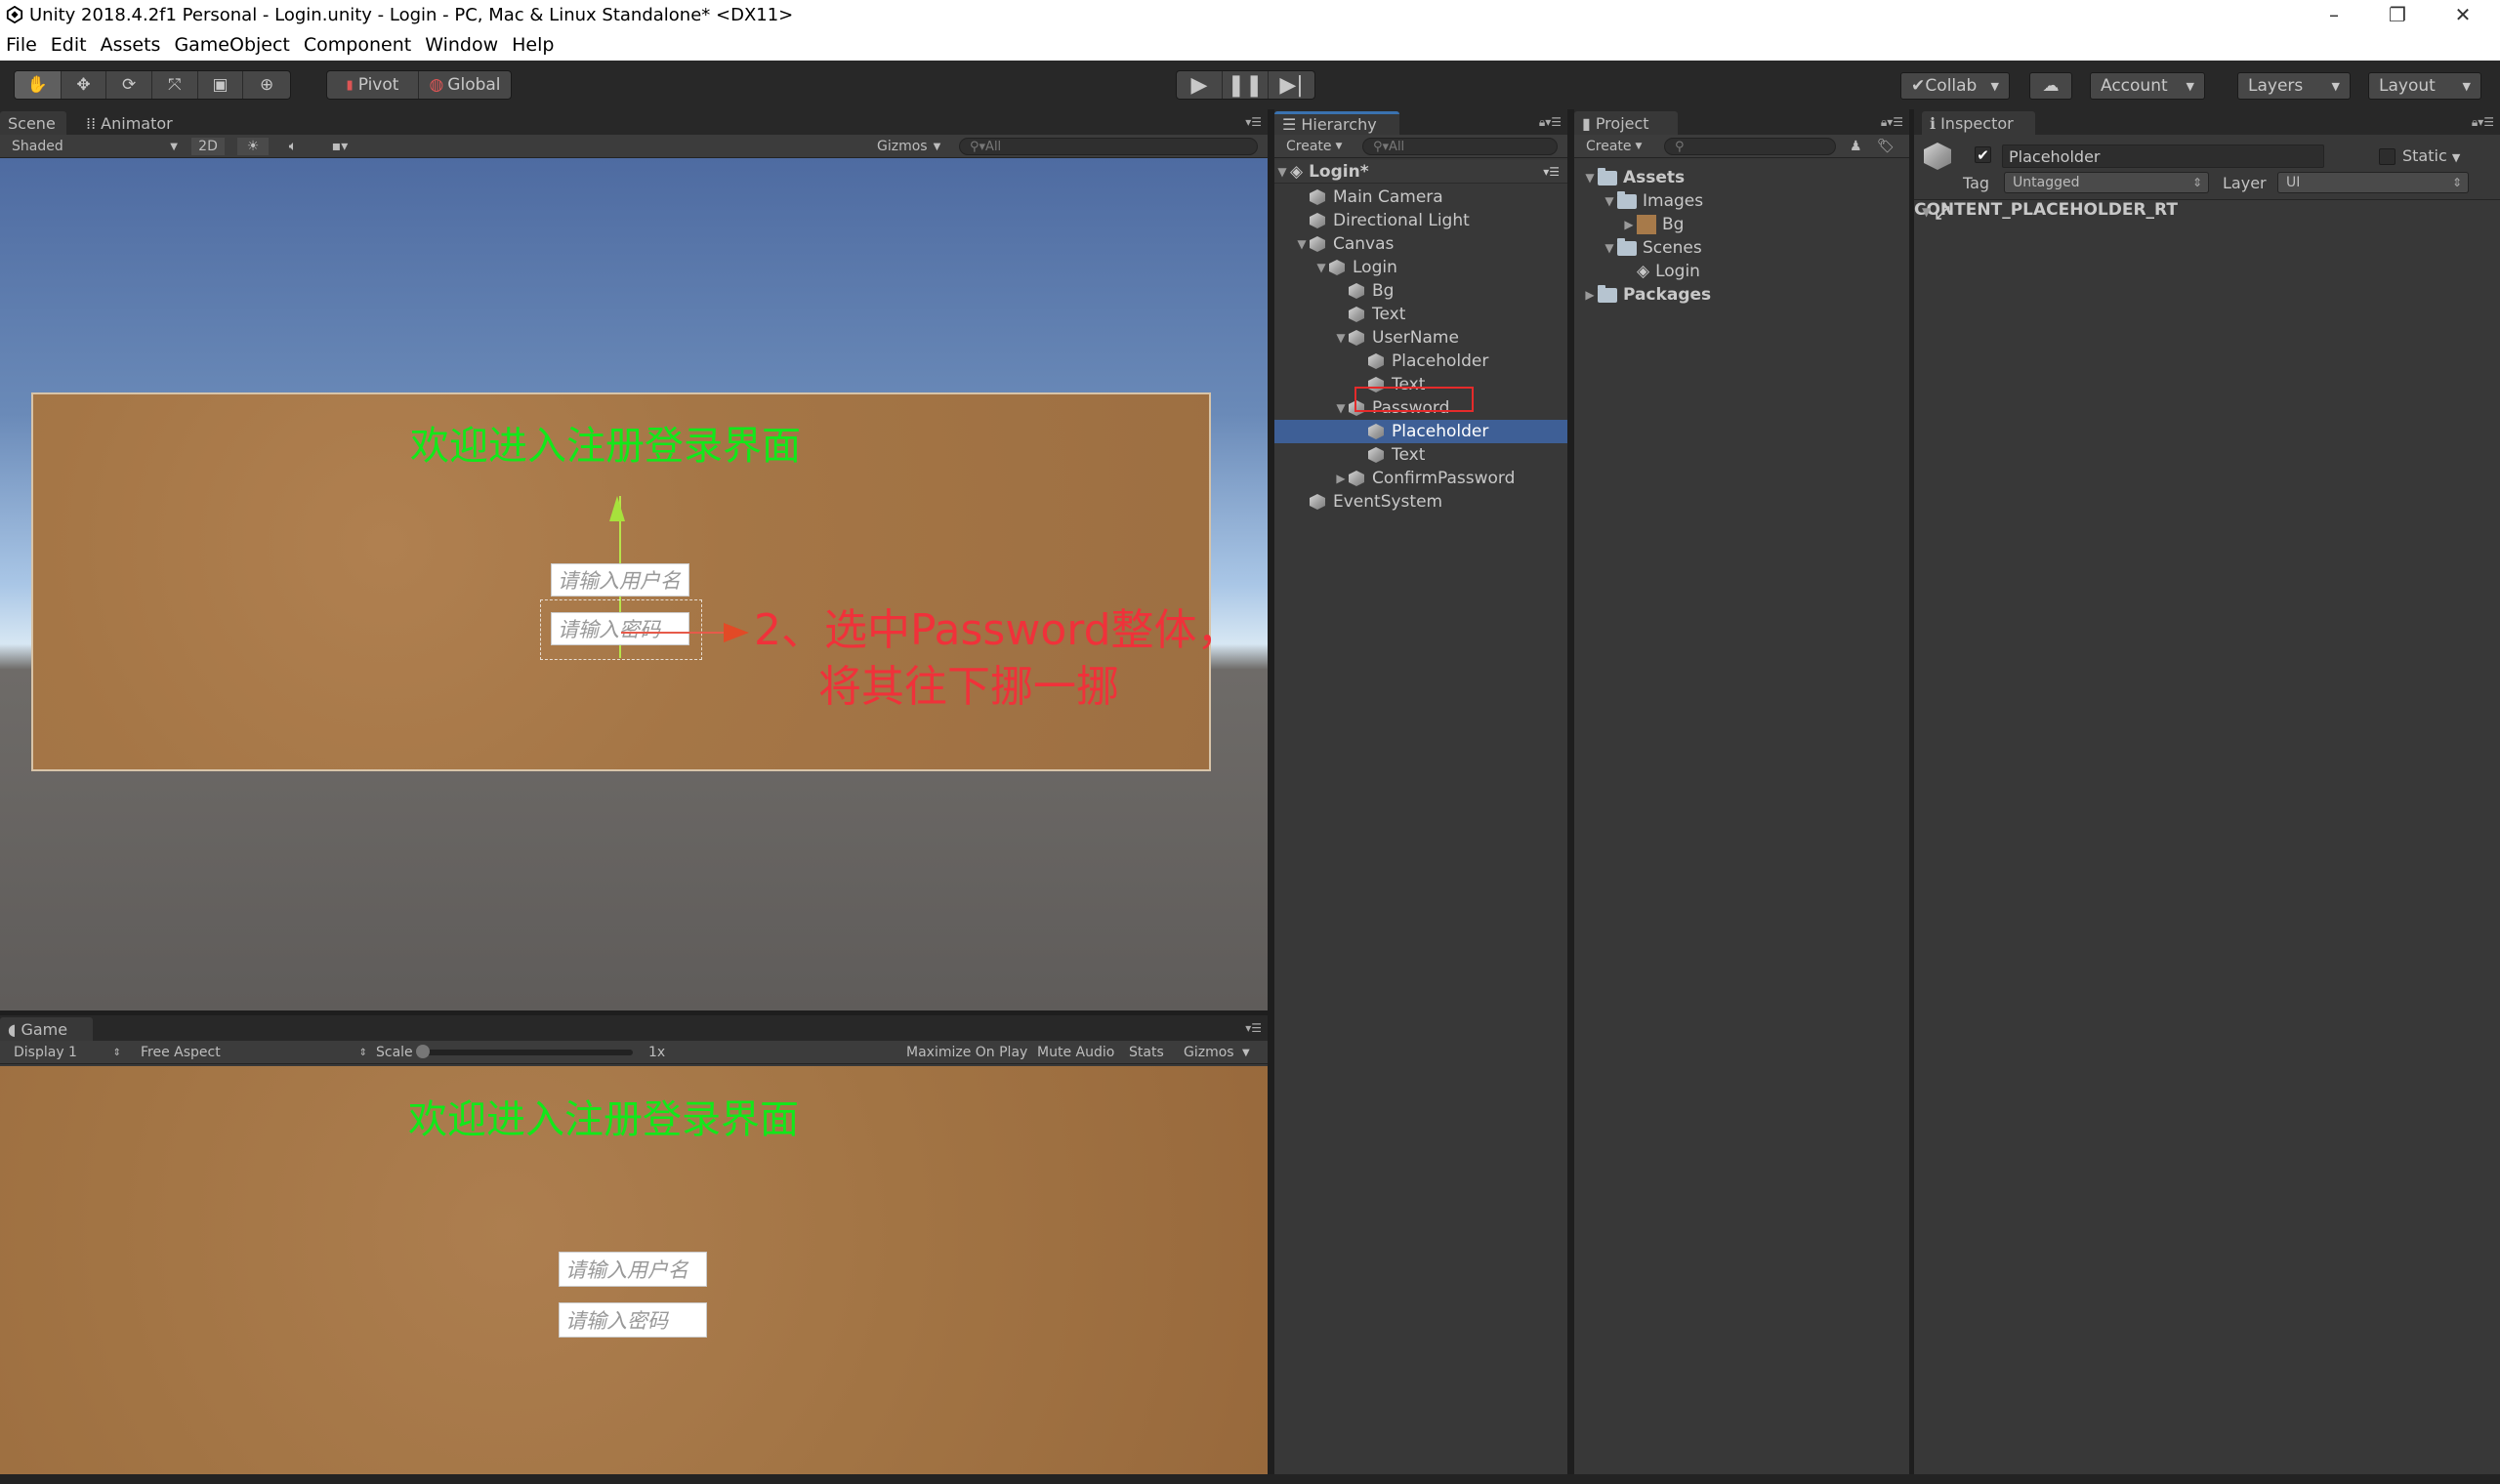  What do you see at coordinates (1420, 291) in the screenshot?
I see `hierarchy-item: Bg` at bounding box center [1420, 291].